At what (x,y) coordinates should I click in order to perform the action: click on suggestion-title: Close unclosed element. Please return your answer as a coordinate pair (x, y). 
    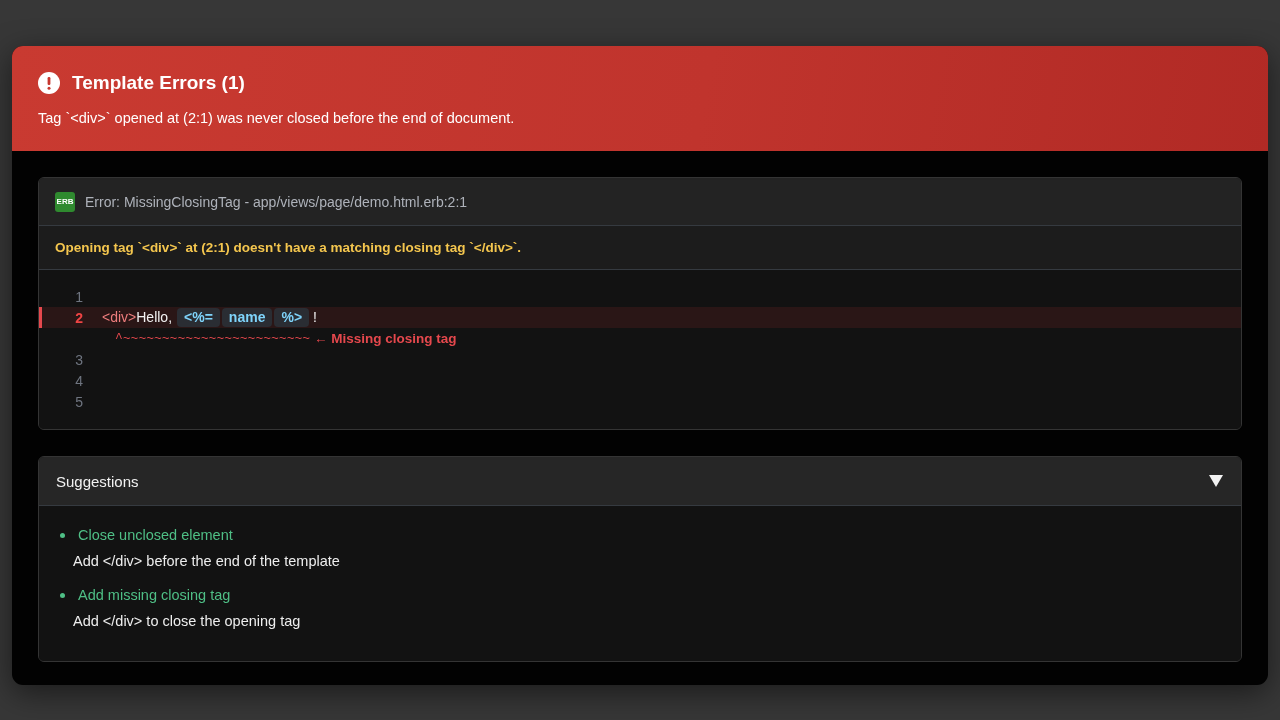
    Looking at the image, I should click on (155, 535).